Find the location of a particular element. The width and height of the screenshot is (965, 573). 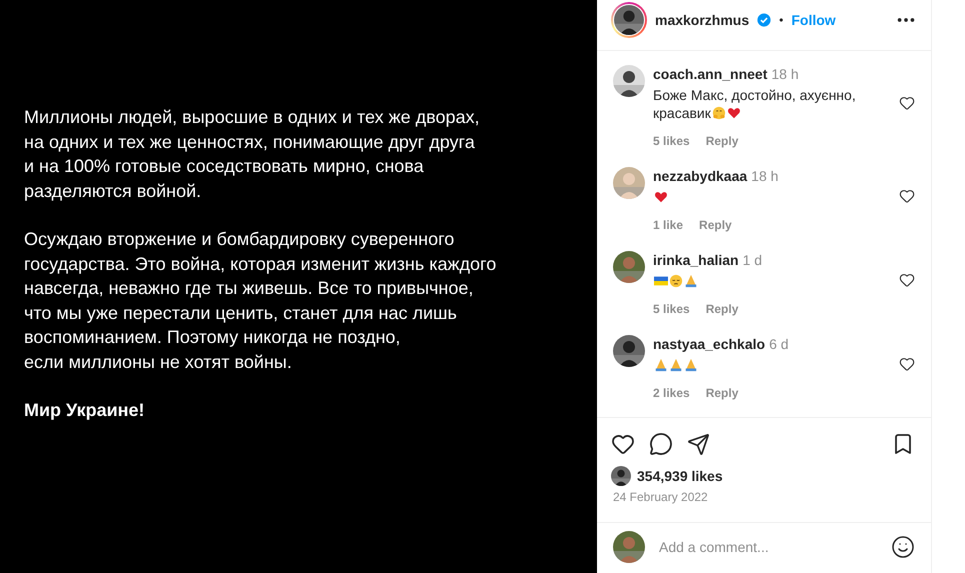

flag-emoji is located at coordinates (661, 281).